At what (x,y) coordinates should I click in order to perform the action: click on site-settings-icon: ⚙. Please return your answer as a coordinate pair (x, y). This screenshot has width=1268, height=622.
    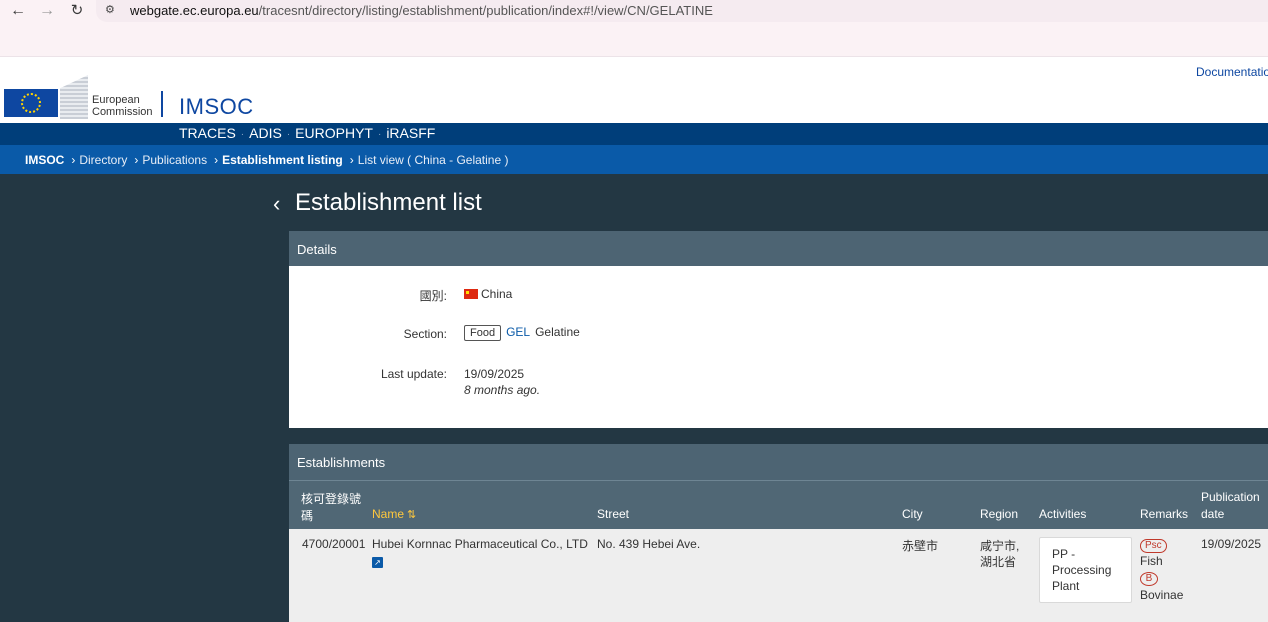
    Looking at the image, I should click on (110, 9).